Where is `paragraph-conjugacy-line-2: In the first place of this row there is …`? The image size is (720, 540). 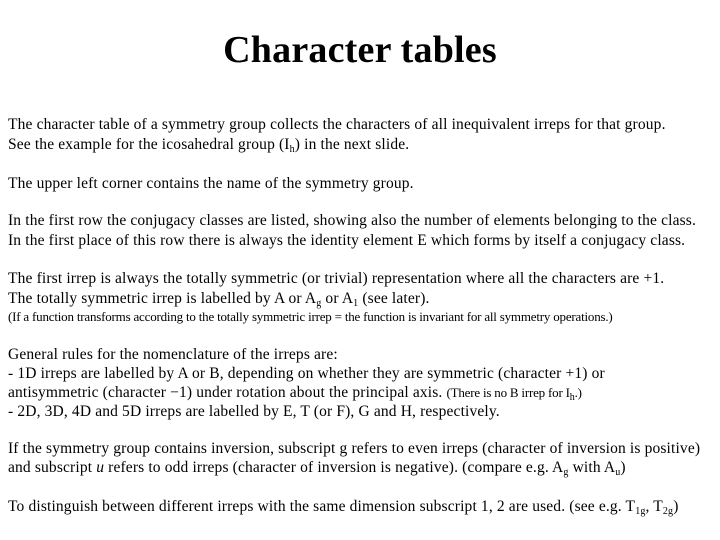
paragraph-conjugacy-line-2: In the first place of this row there is … is located at coordinates (347, 240).